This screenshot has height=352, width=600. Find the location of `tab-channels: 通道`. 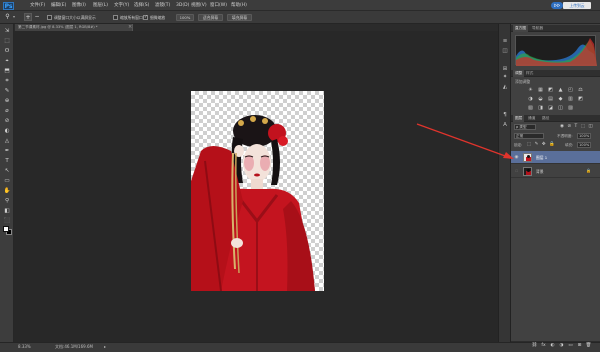

tab-channels: 通道 is located at coordinates (531, 118).